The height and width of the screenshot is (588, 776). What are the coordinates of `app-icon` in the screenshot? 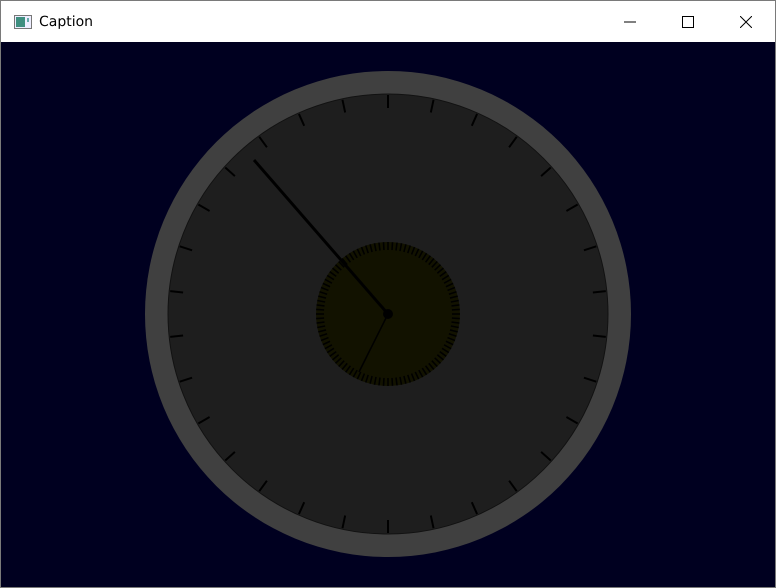 It's located at (23, 21).